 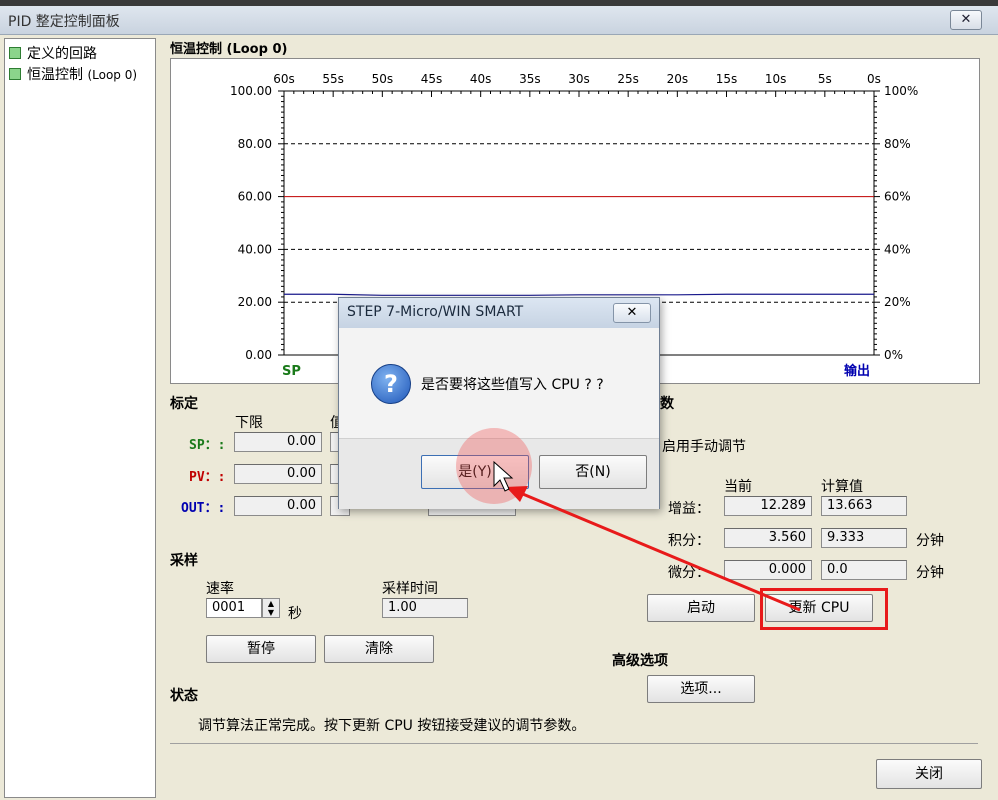 What do you see at coordinates (271, 608) in the screenshot?
I see `rate-spinner: ▲ ▼` at bounding box center [271, 608].